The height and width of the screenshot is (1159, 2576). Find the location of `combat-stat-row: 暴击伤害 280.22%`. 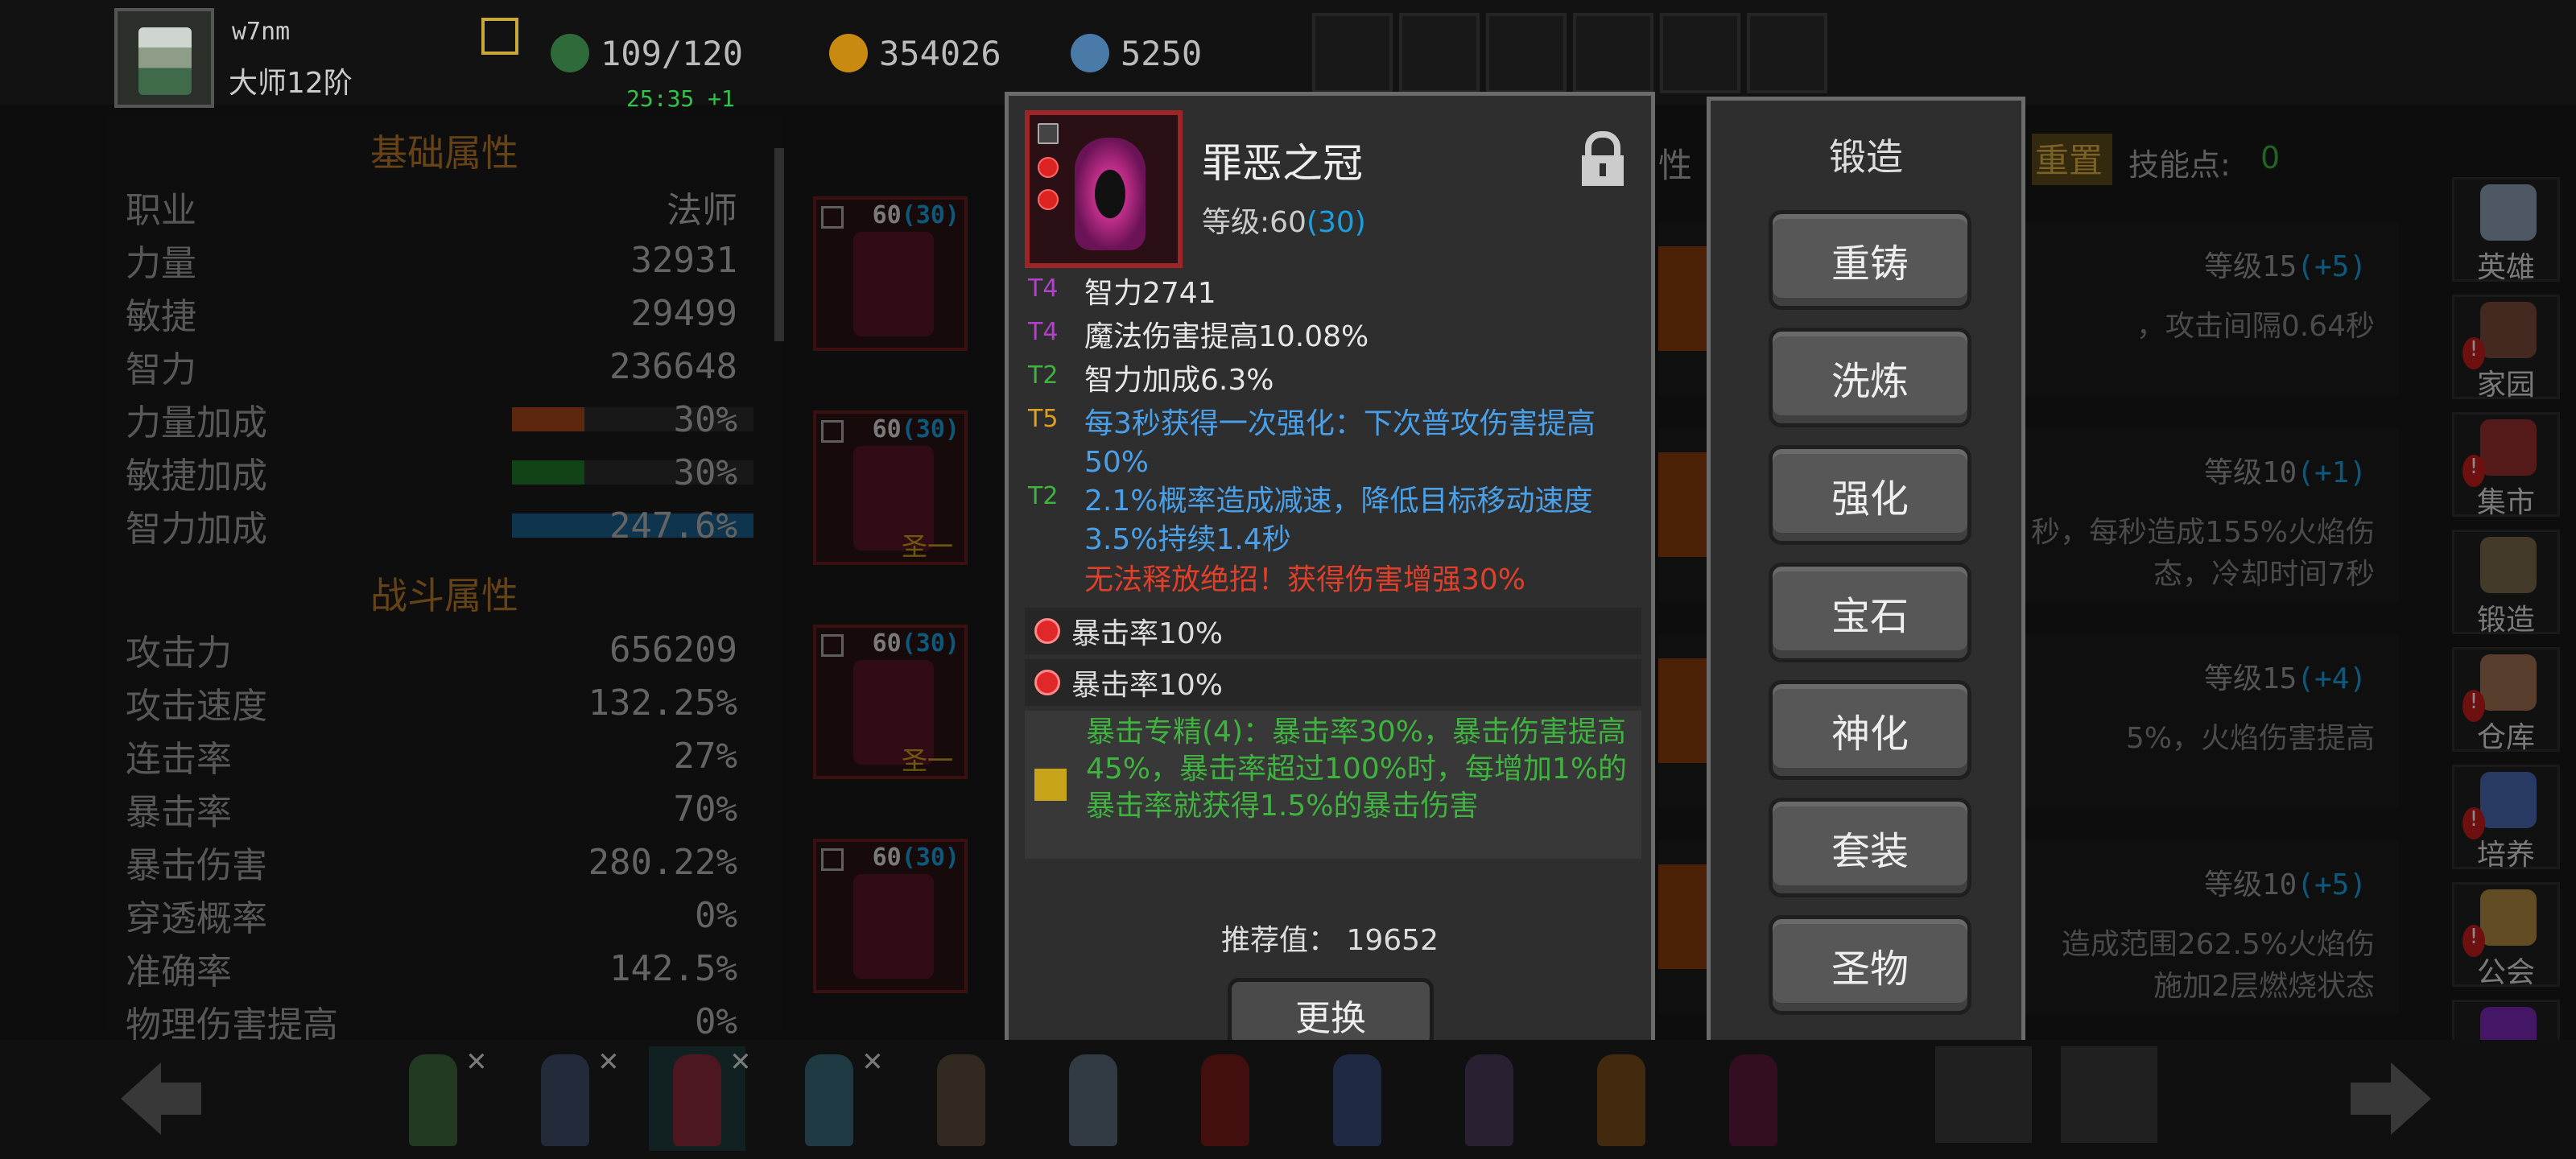

combat-stat-row: 暴击伤害 280.22% is located at coordinates (431, 864).